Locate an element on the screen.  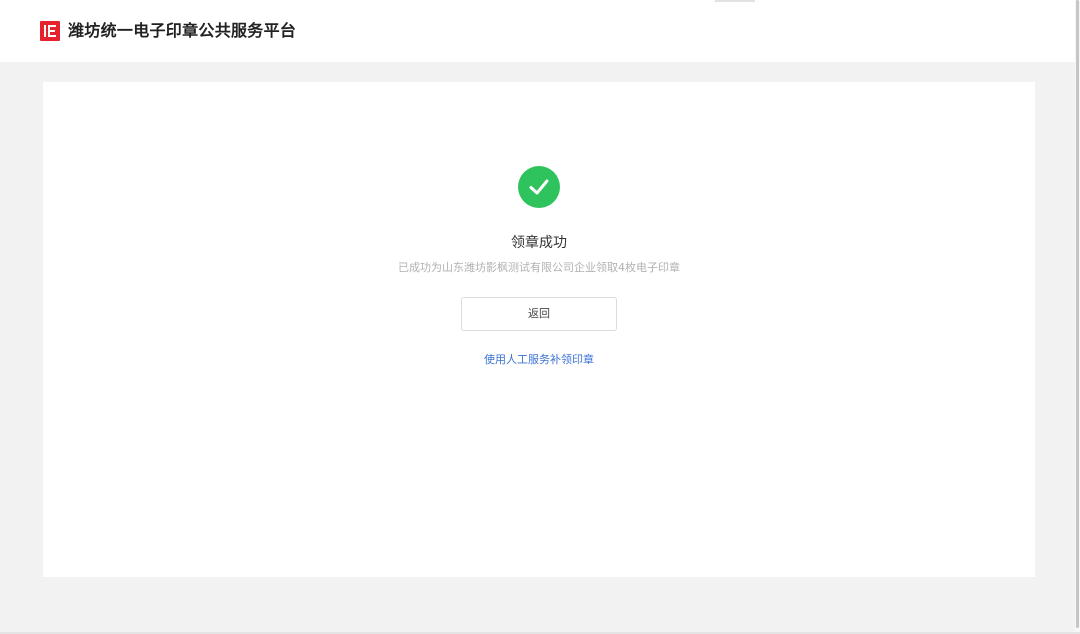
brand-logo-icon is located at coordinates (50, 31).